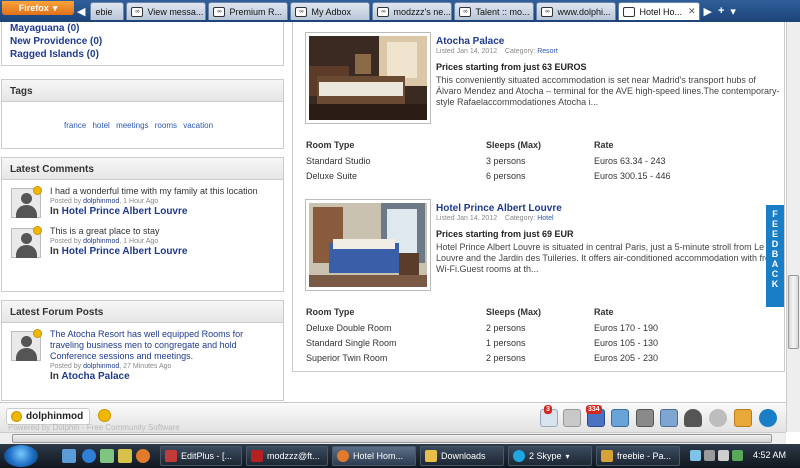 The width and height of the screenshot is (800, 468). Describe the element at coordinates (770, 455) in the screenshot. I see `system-clock: 4:52 AM` at that location.